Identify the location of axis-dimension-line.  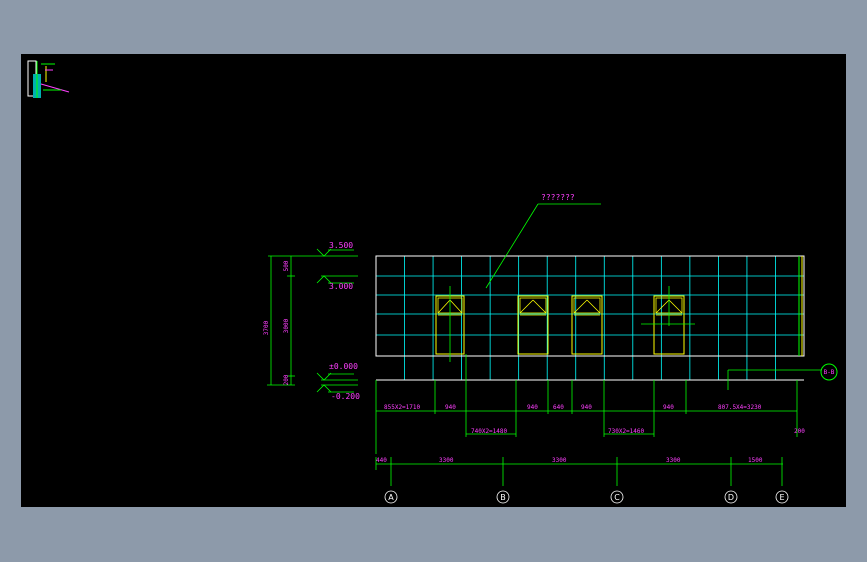
(579, 471).